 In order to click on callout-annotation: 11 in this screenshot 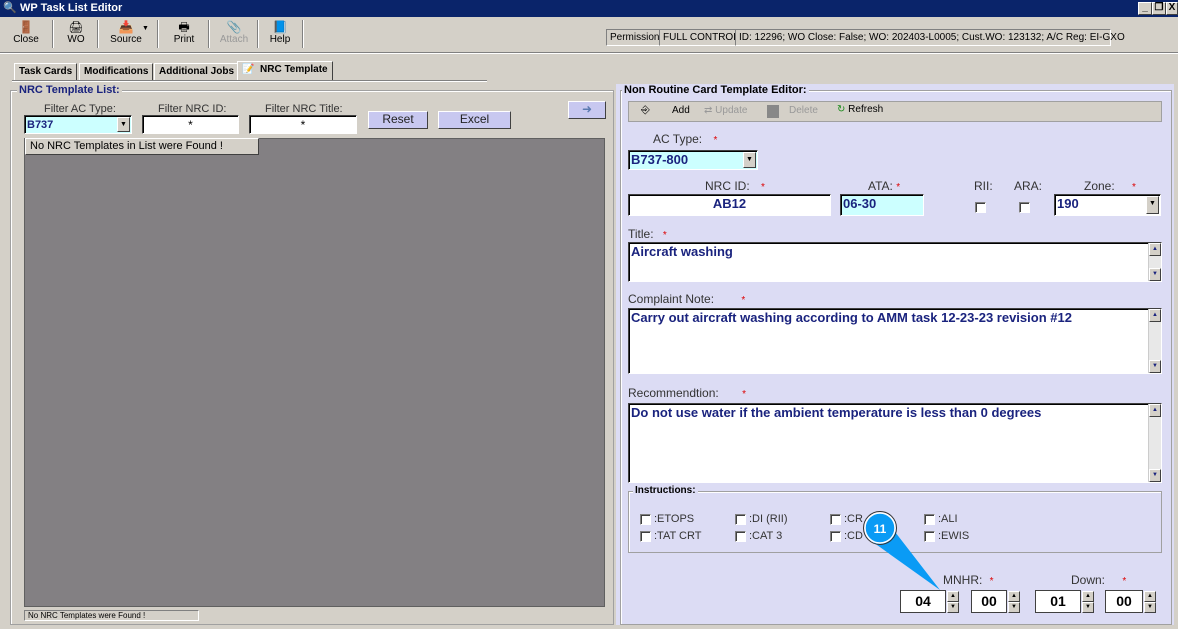, I will do `click(901, 550)`.